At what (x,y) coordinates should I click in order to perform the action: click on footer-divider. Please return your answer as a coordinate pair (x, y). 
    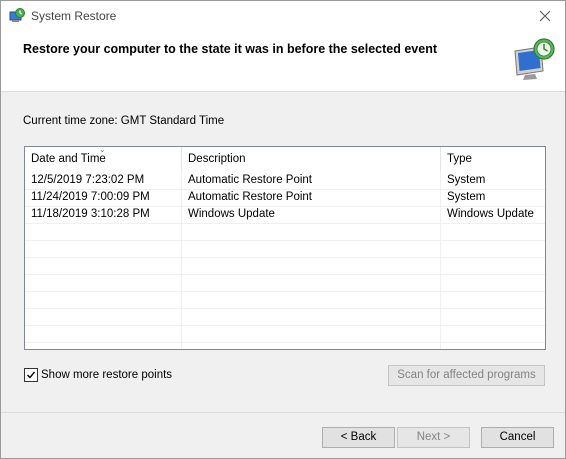
    Looking at the image, I should click on (283, 412).